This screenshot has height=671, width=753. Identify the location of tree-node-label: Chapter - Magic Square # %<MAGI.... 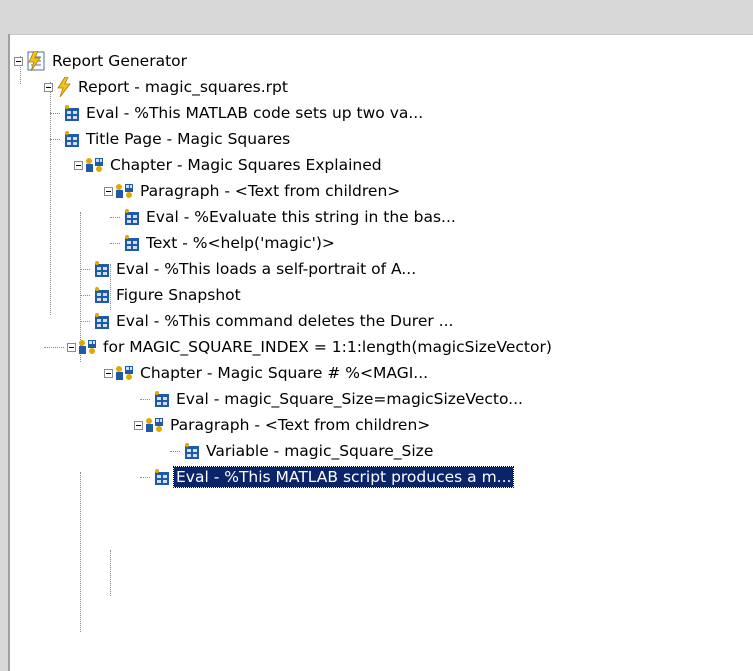
(284, 373).